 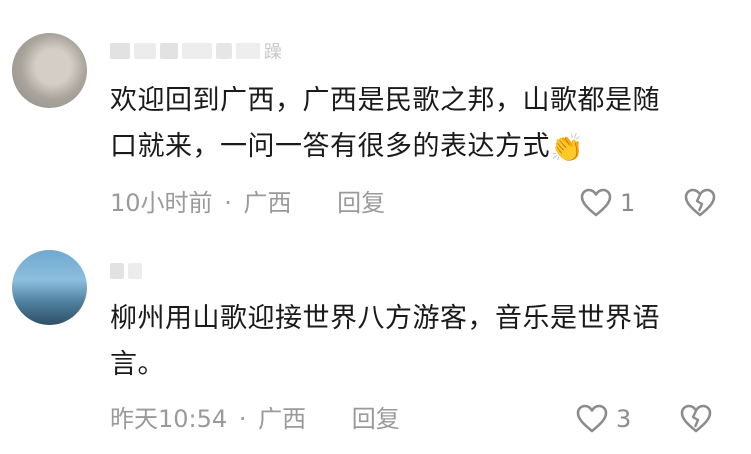 I want to click on timestamp: 10小时前, so click(x=161, y=203).